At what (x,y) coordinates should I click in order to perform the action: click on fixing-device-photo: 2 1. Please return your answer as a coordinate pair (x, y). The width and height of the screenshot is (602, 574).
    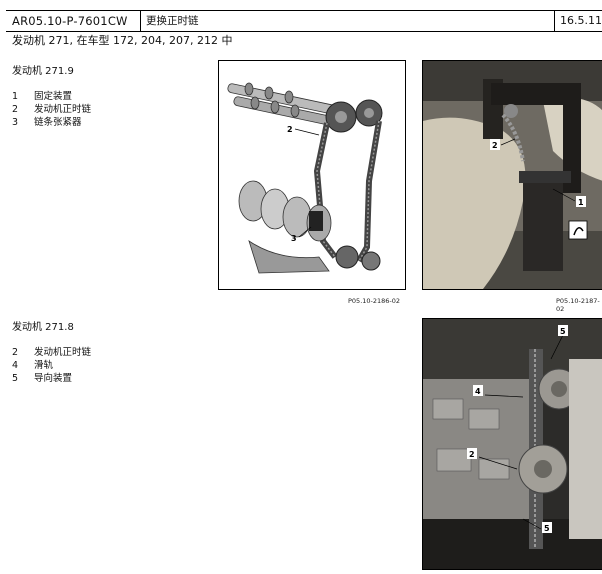
    Looking at the image, I should click on (512, 175).